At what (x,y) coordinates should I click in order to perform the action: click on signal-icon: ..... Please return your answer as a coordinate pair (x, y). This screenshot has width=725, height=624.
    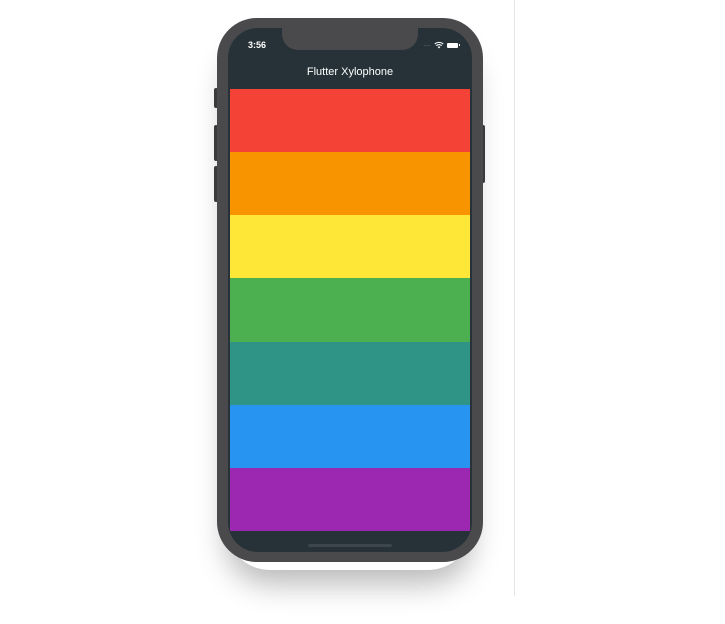
    Looking at the image, I should click on (427, 45).